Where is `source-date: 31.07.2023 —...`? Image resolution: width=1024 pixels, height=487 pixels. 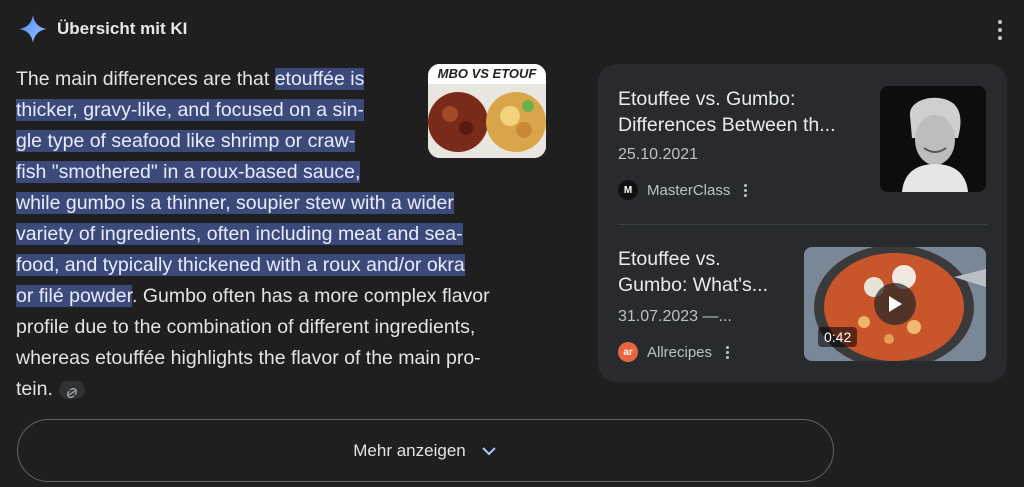
source-date: 31.07.2023 —... is located at coordinates (675, 316).